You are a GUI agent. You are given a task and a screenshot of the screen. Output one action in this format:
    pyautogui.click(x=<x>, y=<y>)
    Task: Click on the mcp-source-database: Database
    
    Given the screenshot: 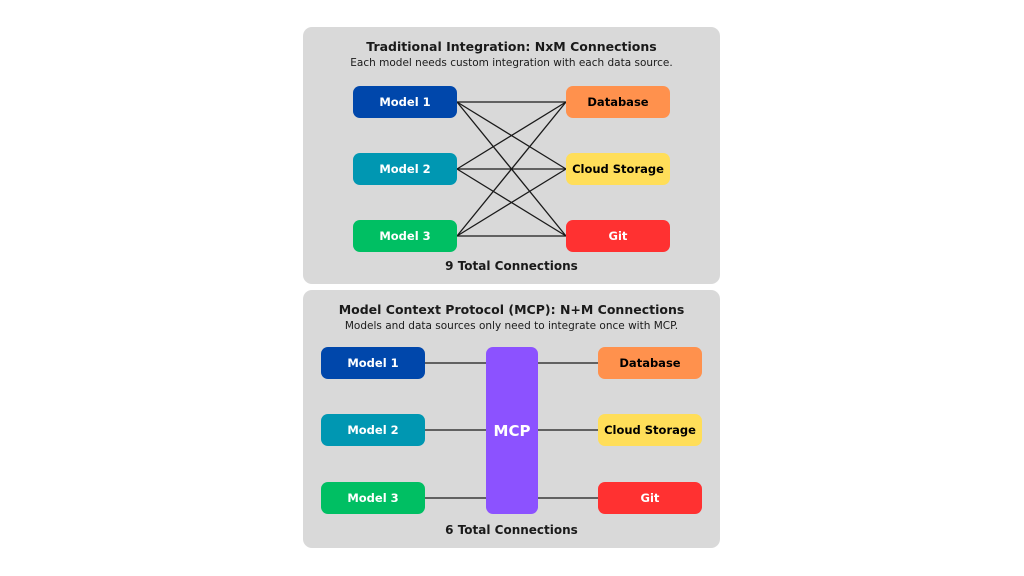 What is the action you would take?
    pyautogui.click(x=650, y=363)
    